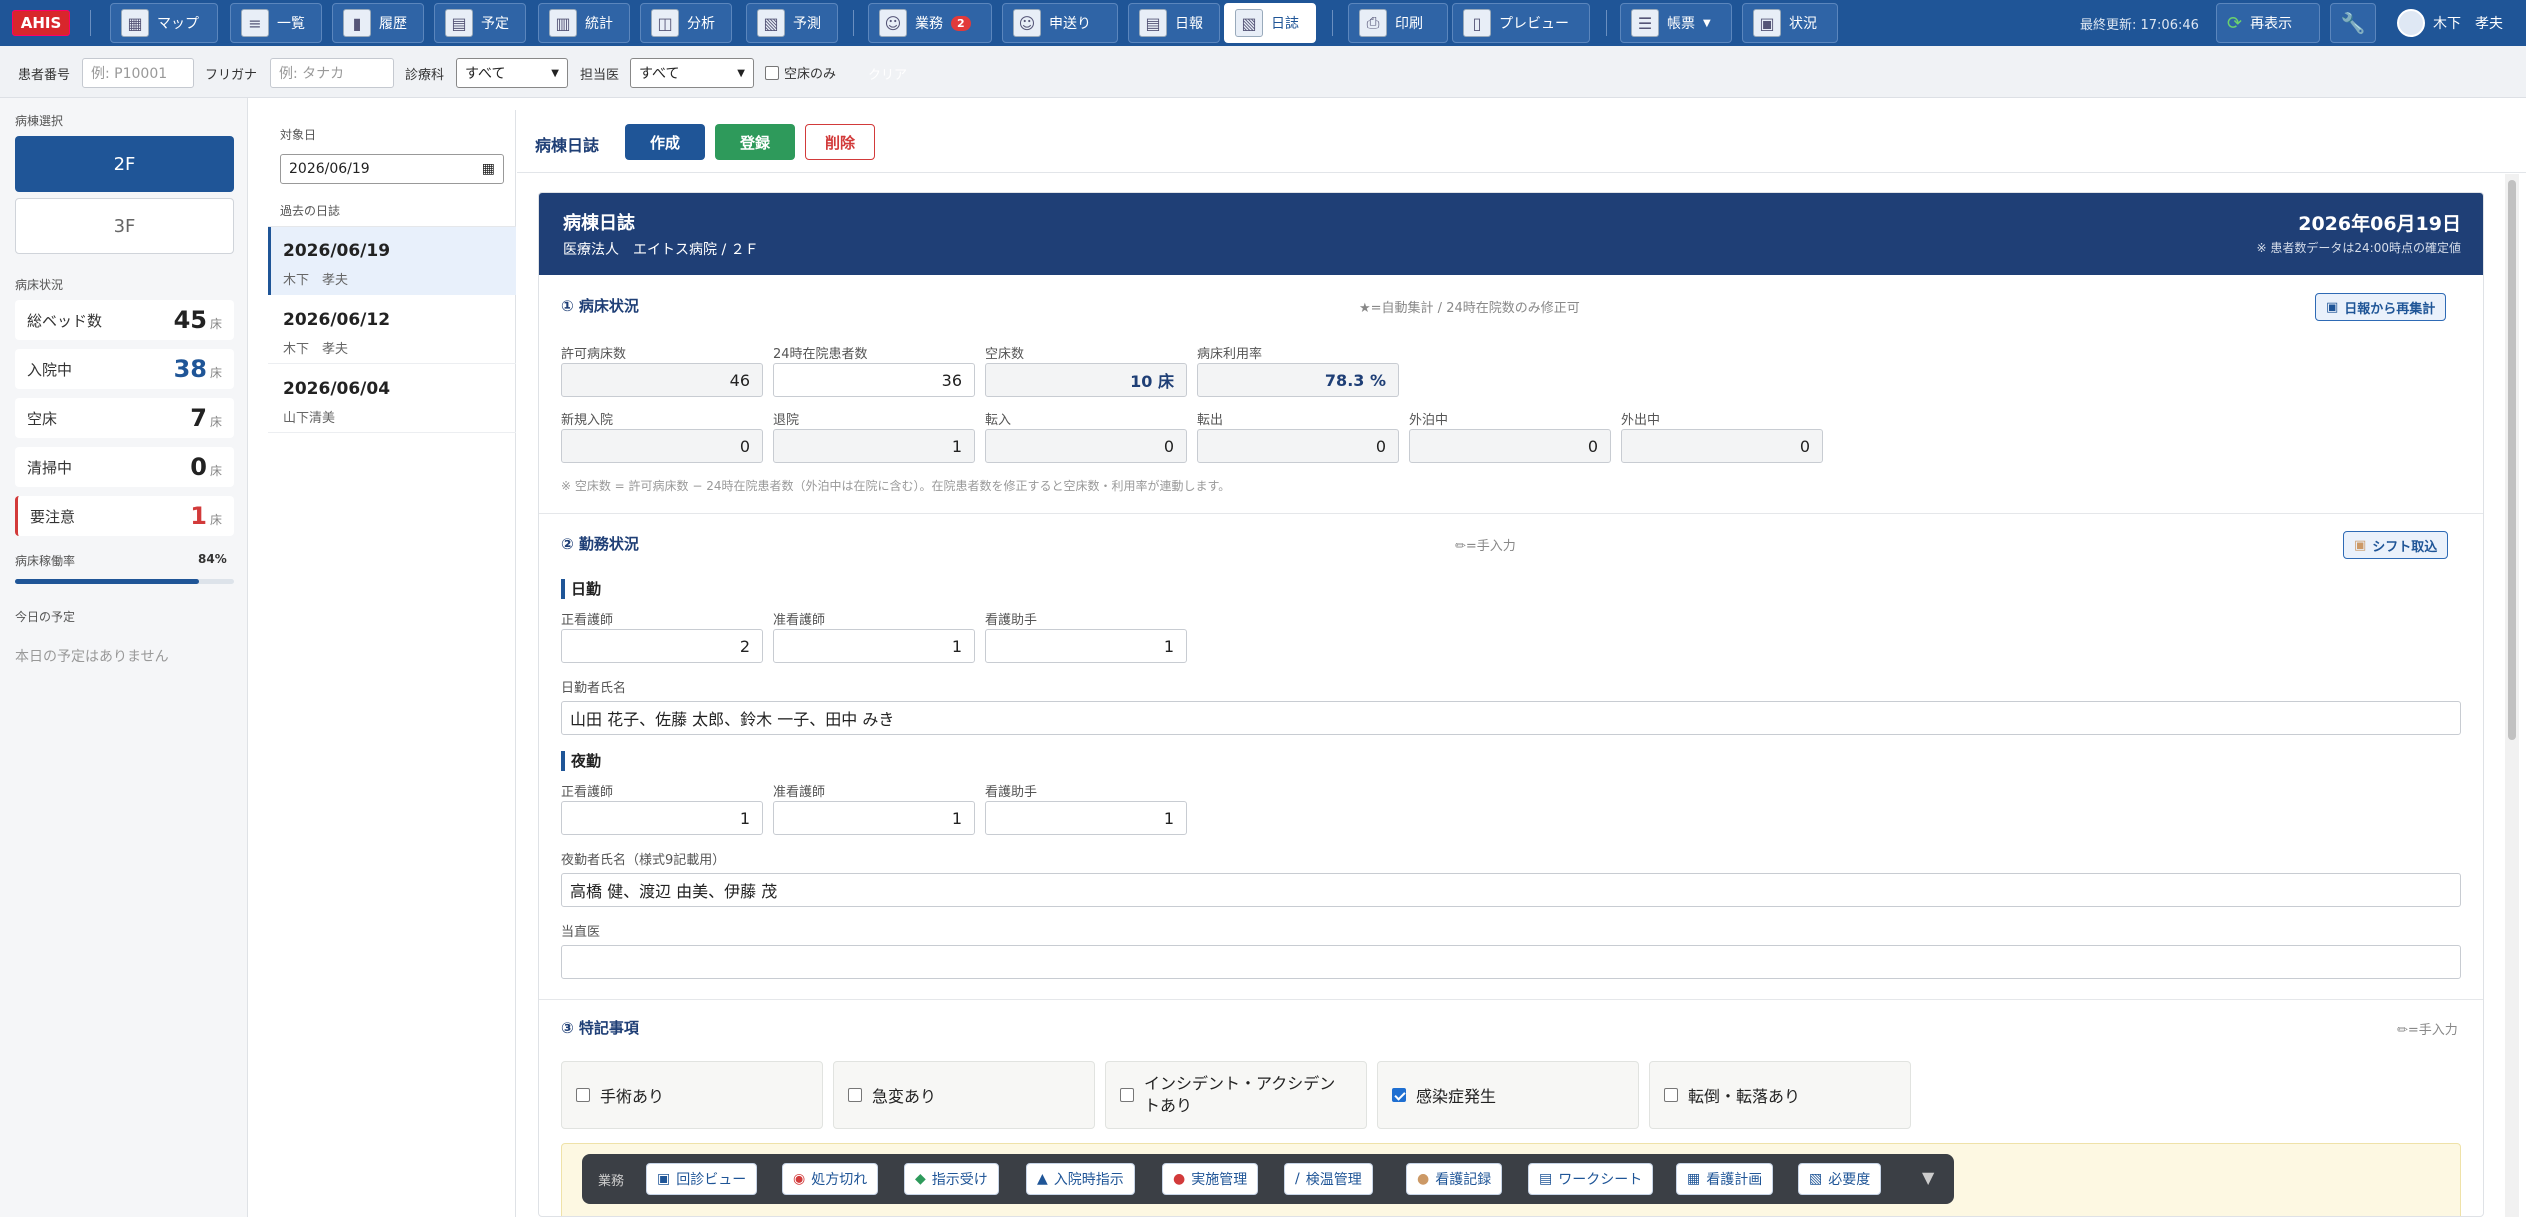  Describe the element at coordinates (138, 73) in the screenshot. I see `patient-no-input: 例: P10001` at that location.